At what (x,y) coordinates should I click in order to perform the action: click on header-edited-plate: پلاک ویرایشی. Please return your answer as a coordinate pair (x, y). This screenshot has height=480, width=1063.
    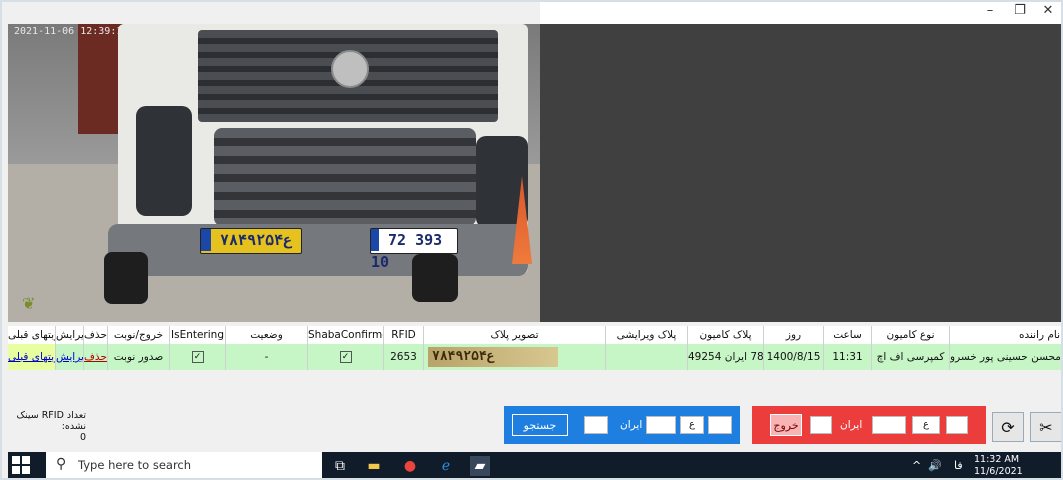
    Looking at the image, I should click on (647, 335).